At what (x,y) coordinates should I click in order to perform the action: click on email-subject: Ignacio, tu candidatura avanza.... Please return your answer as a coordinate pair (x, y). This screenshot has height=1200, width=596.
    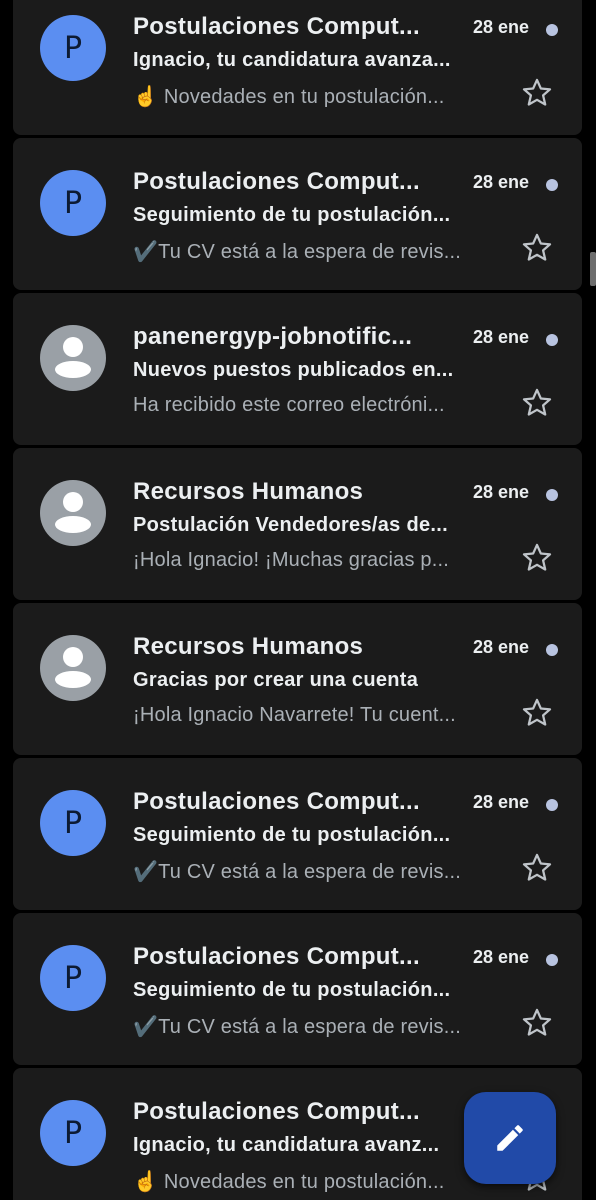
    Looking at the image, I should click on (292, 60).